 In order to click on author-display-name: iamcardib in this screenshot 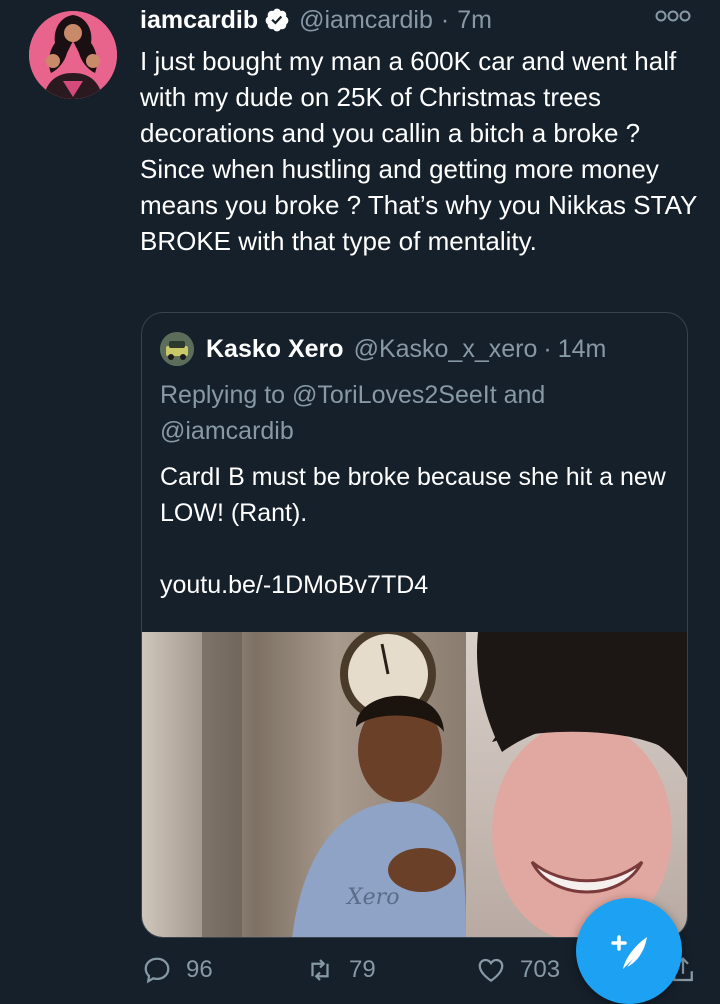, I will do `click(199, 20)`.